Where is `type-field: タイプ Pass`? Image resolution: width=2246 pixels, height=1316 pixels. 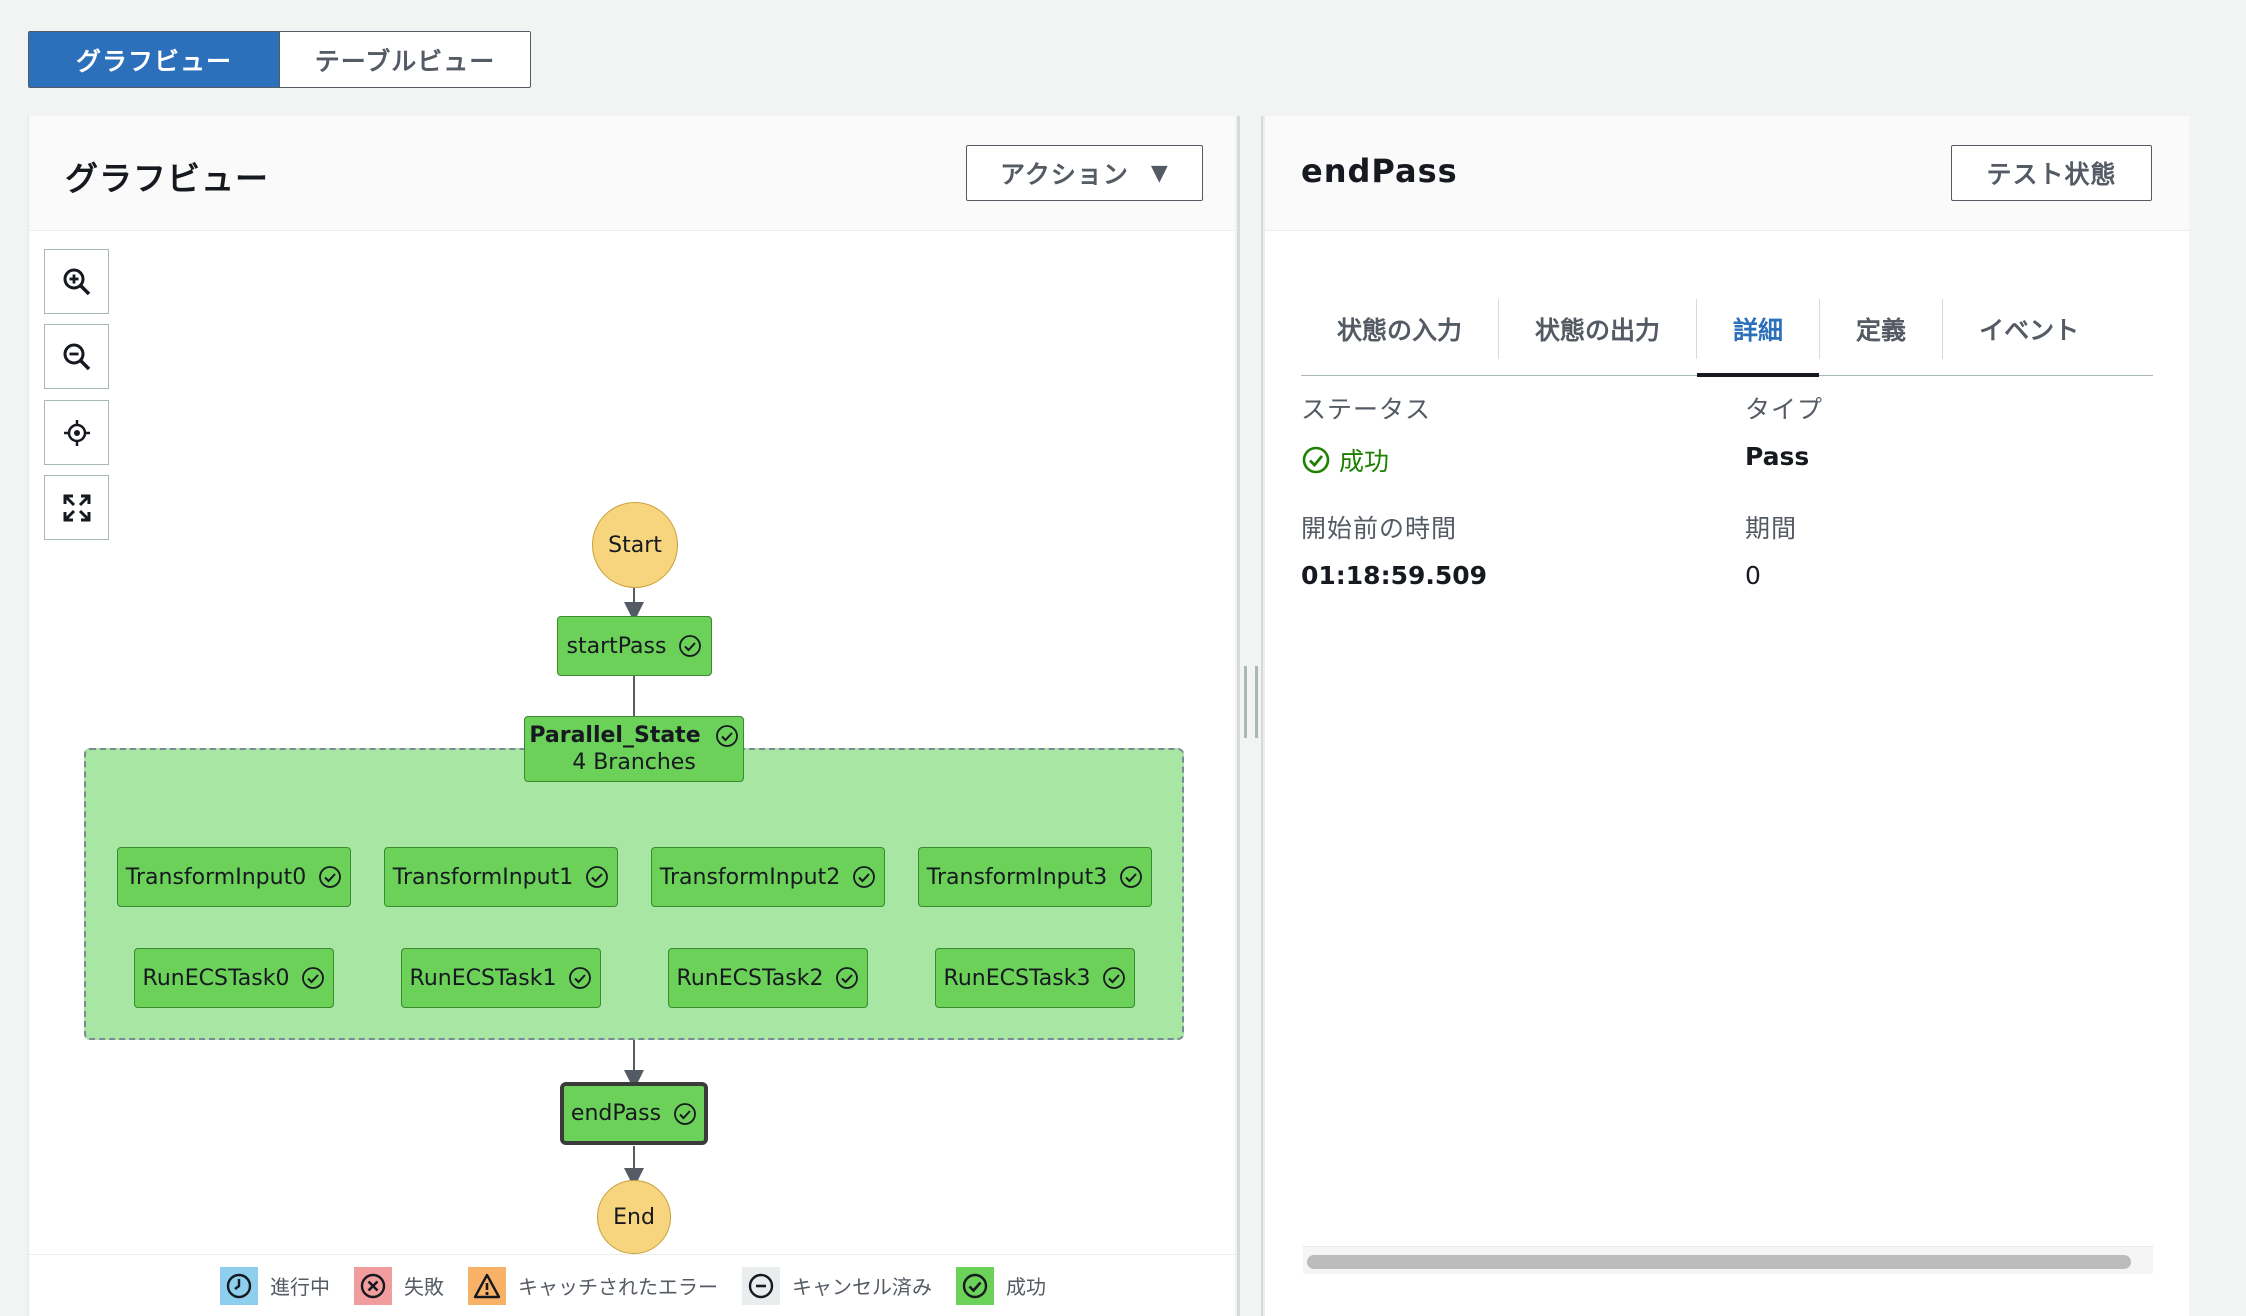
type-field: タイプ Pass is located at coordinates (1784, 430).